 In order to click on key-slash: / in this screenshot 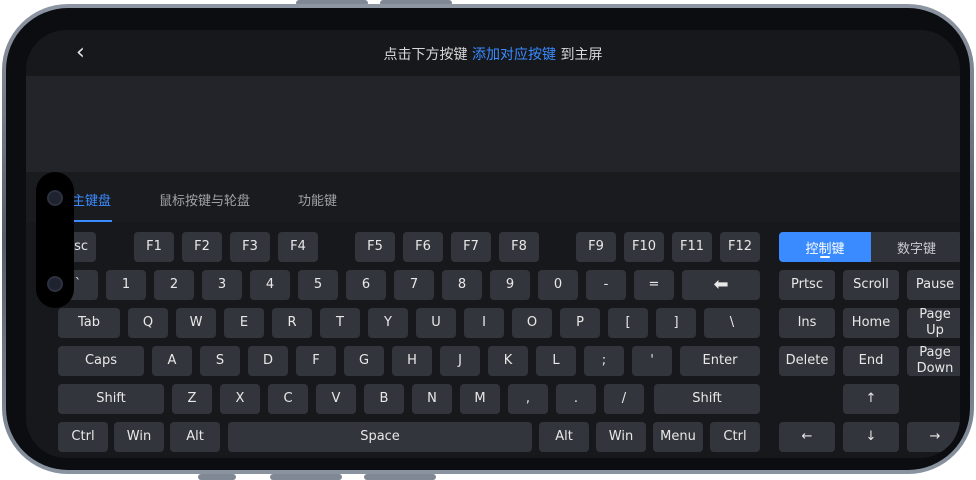, I will do `click(624, 399)`.